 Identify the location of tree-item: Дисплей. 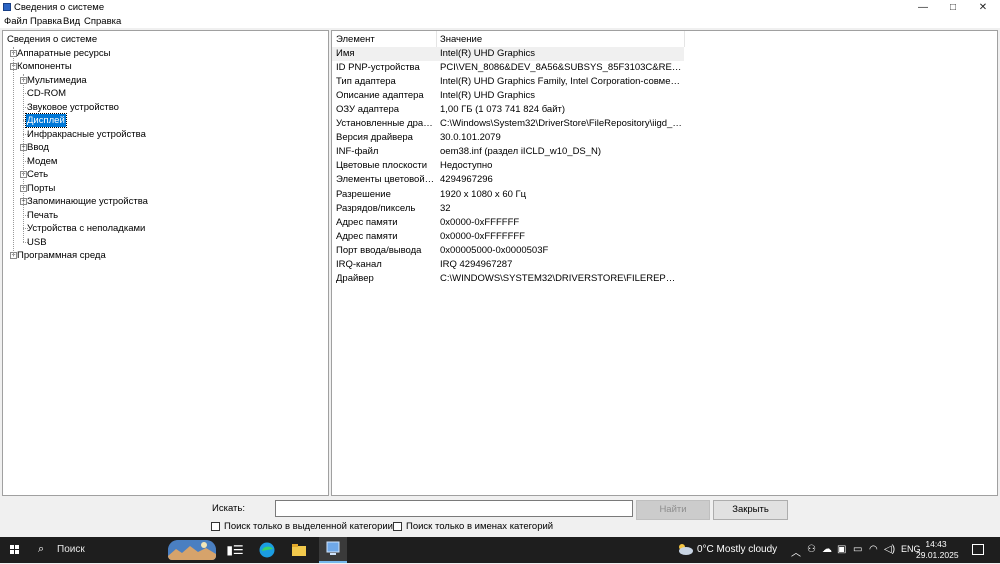
(163, 120).